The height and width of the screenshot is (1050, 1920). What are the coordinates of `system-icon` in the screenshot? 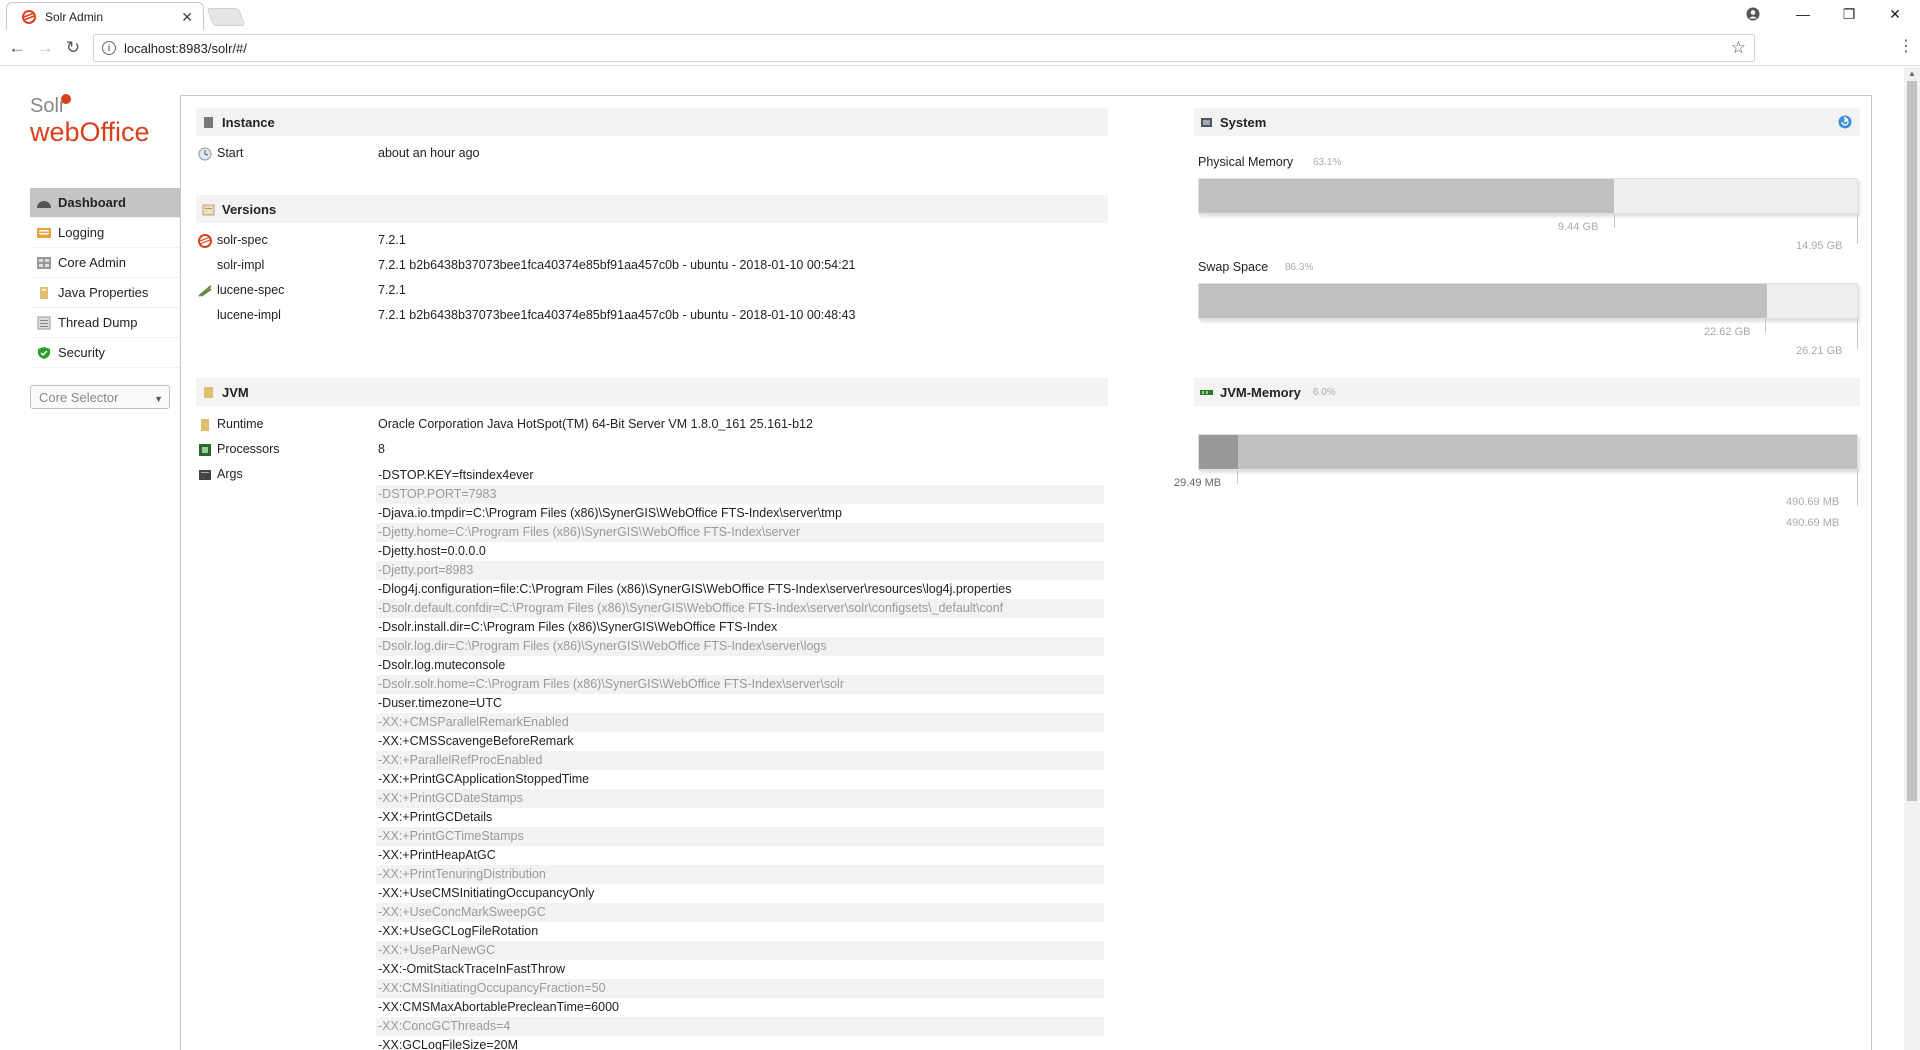 It's located at (1206, 122).